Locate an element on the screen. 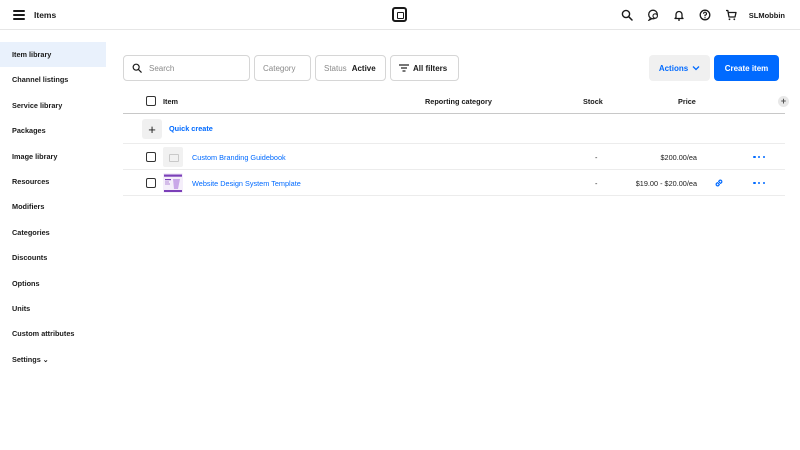  sidebar-item-custom-attributes: Custom attributes is located at coordinates (53, 333).